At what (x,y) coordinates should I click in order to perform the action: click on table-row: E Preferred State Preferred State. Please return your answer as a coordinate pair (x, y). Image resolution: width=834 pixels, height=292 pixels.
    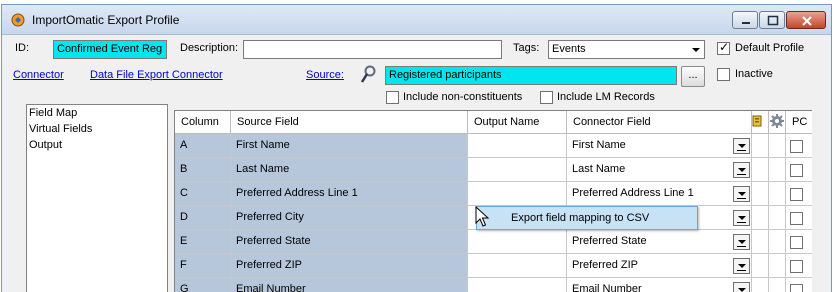
    Looking at the image, I should click on (493, 242).